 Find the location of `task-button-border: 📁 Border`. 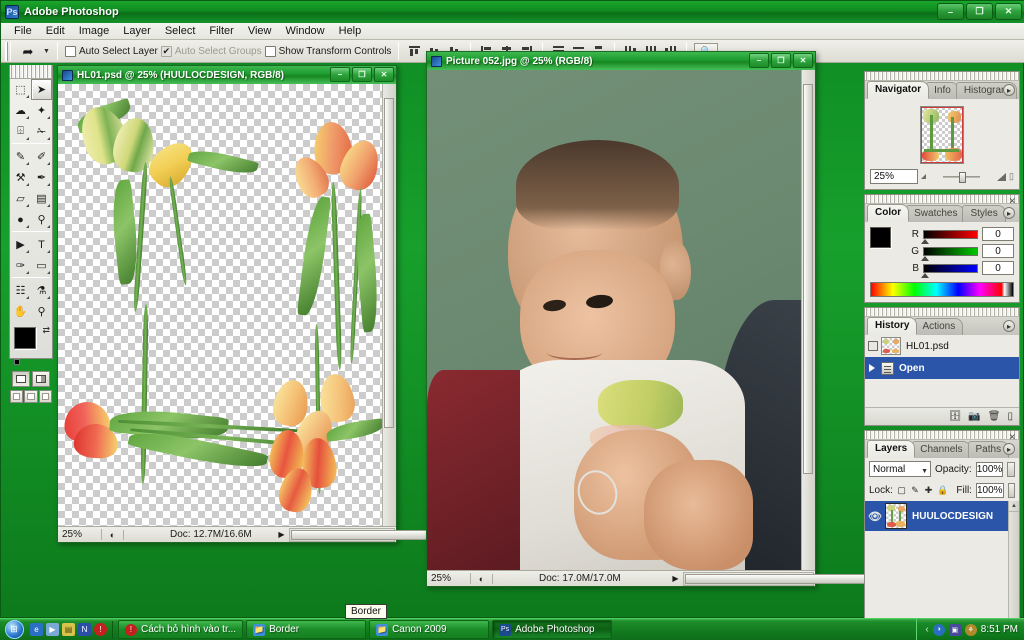

task-button-border: 📁 Border is located at coordinates (306, 629).